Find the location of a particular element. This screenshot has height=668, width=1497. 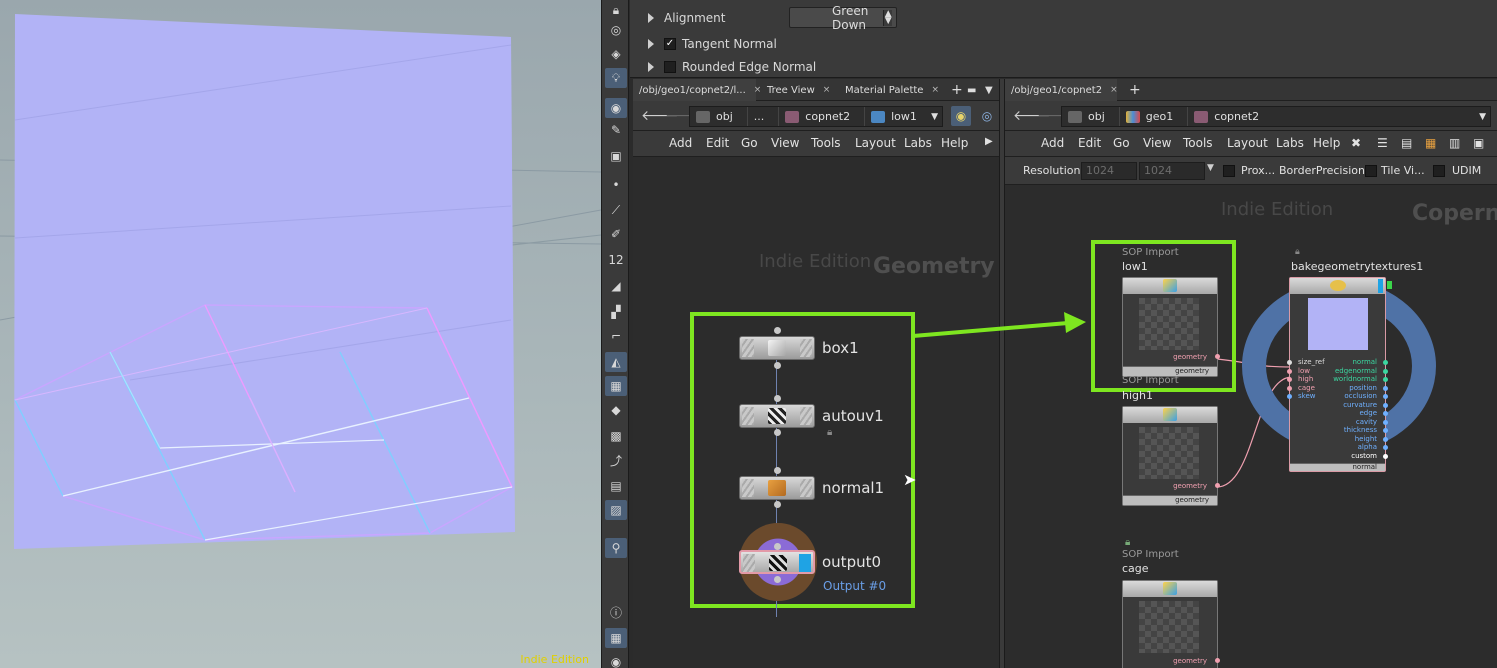

erase-icon: ◢ is located at coordinates (616, 286).